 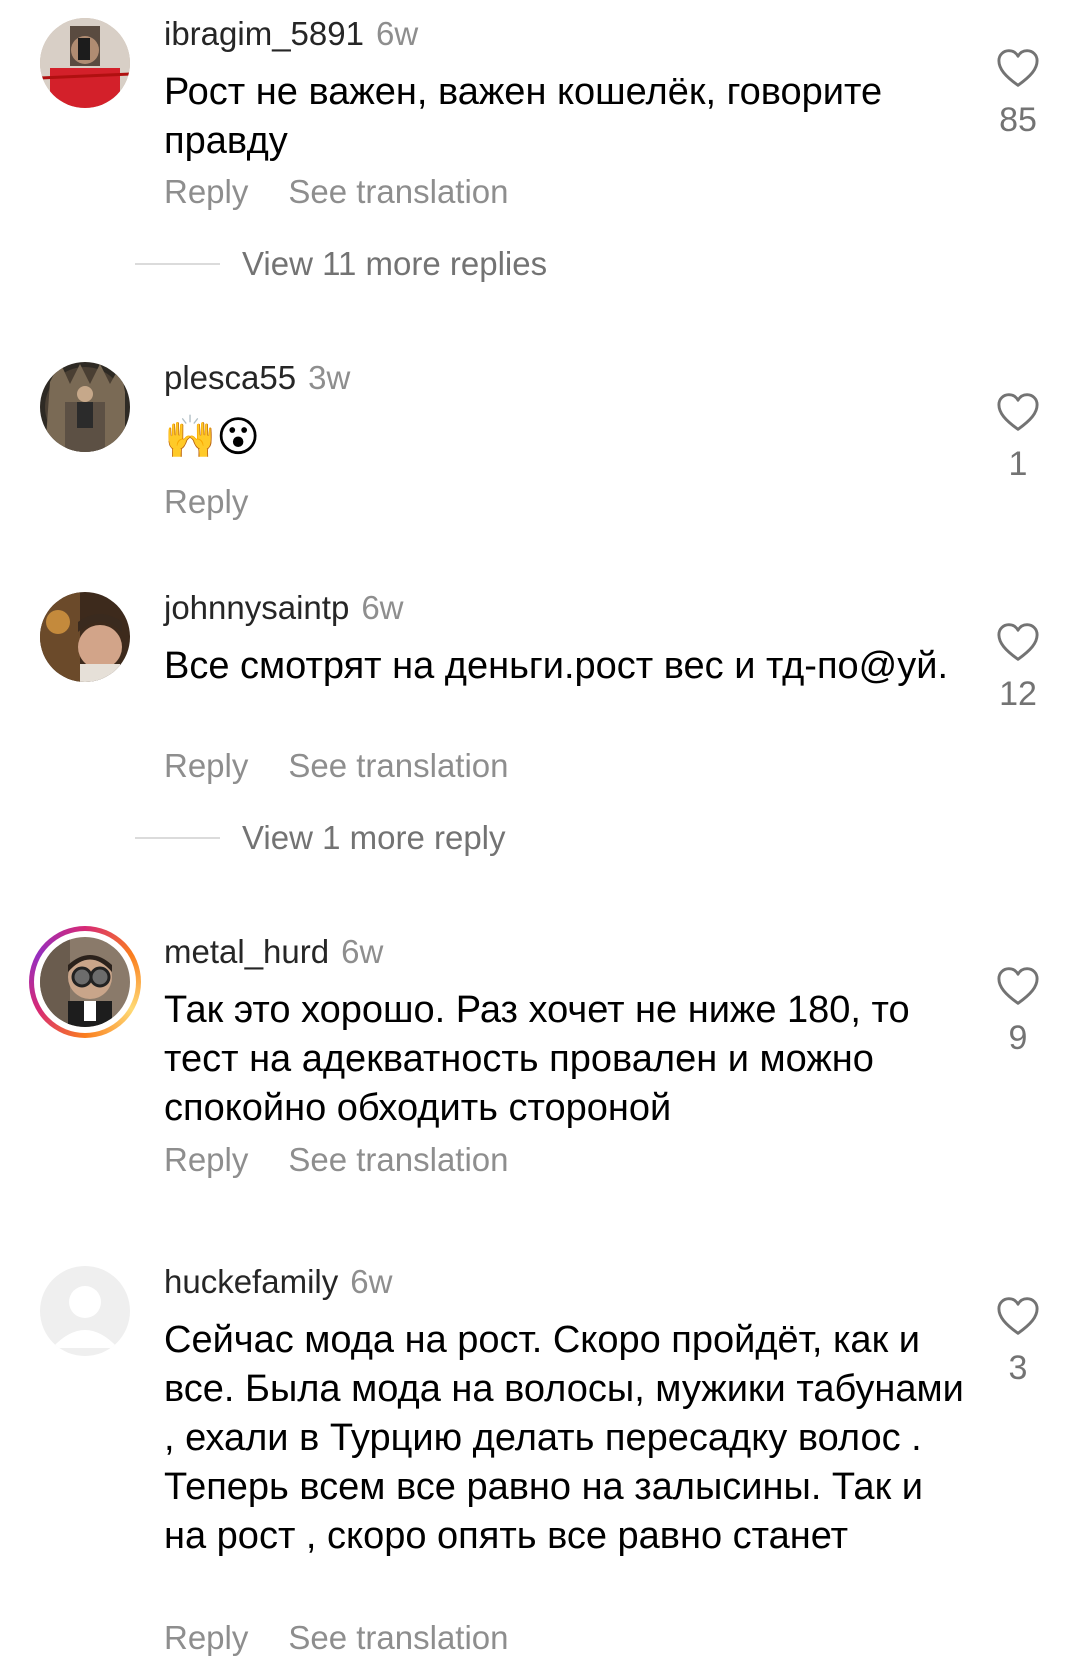 I want to click on comment-meta: plesca55 3w, so click(x=257, y=378).